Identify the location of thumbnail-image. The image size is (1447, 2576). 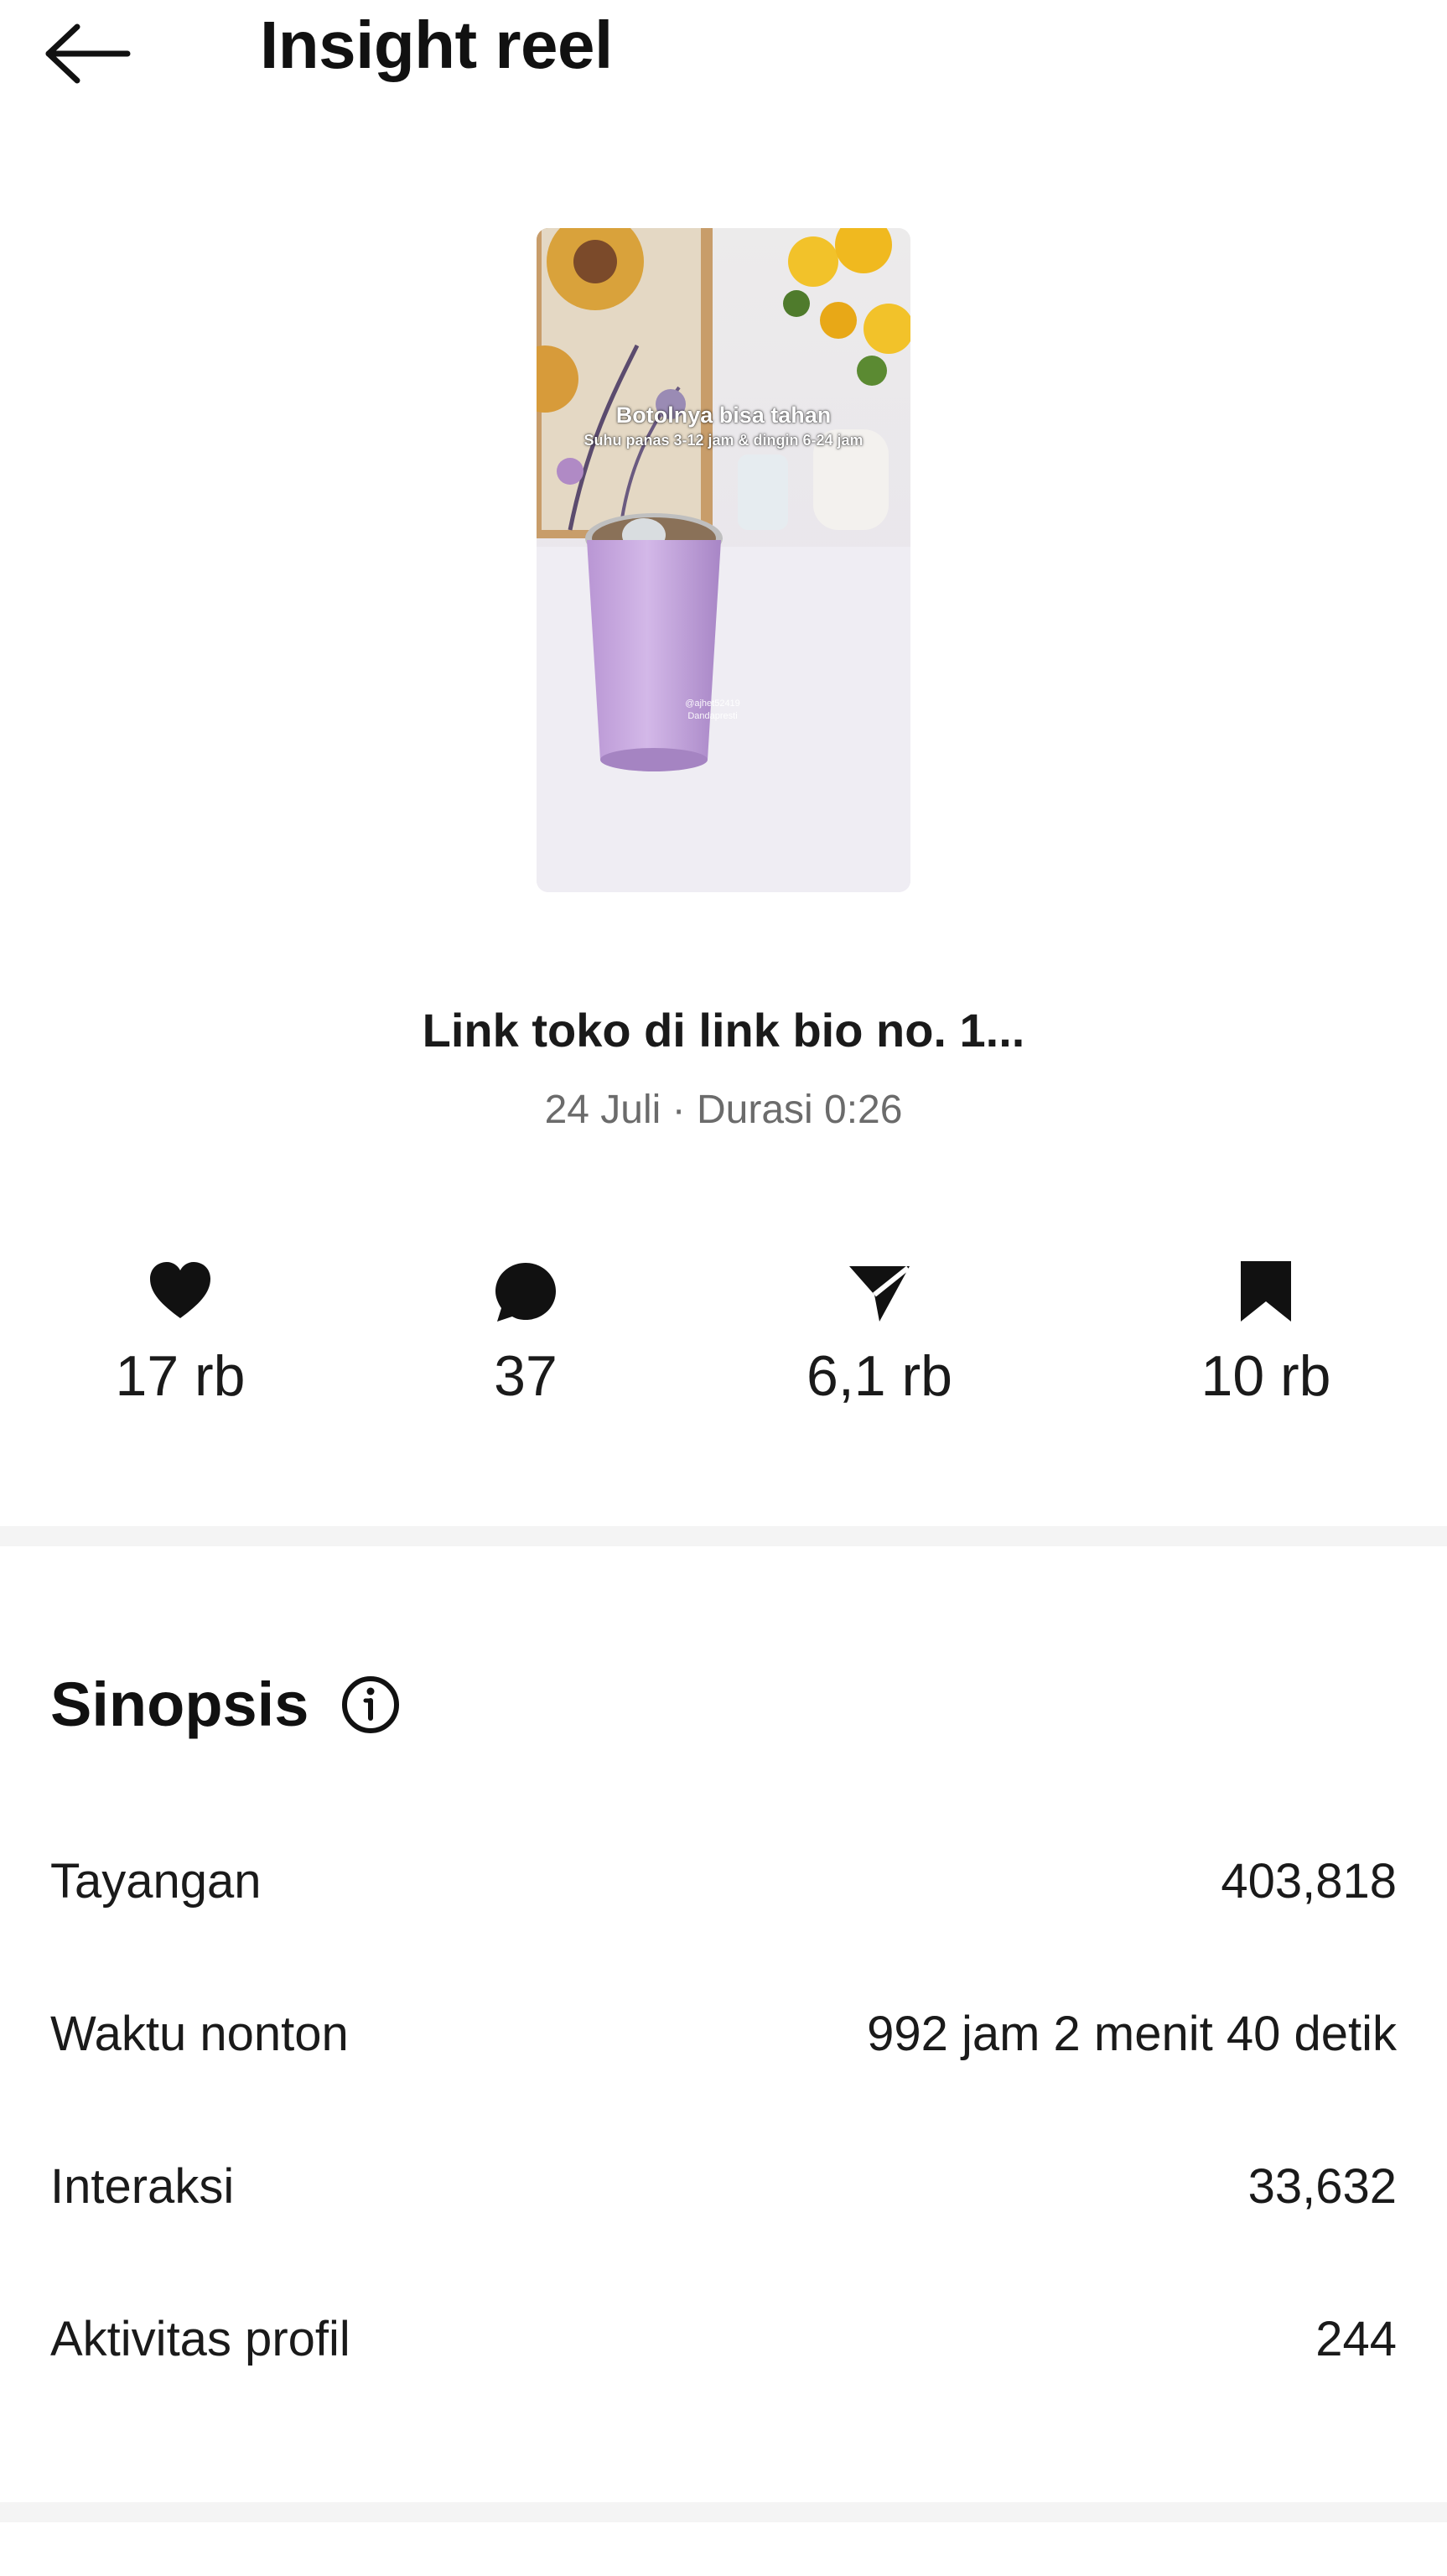
(723, 560).